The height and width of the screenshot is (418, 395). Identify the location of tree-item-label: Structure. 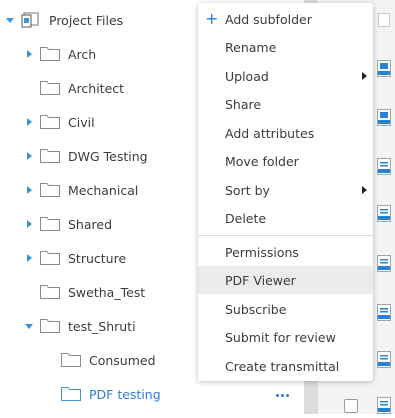
(97, 258).